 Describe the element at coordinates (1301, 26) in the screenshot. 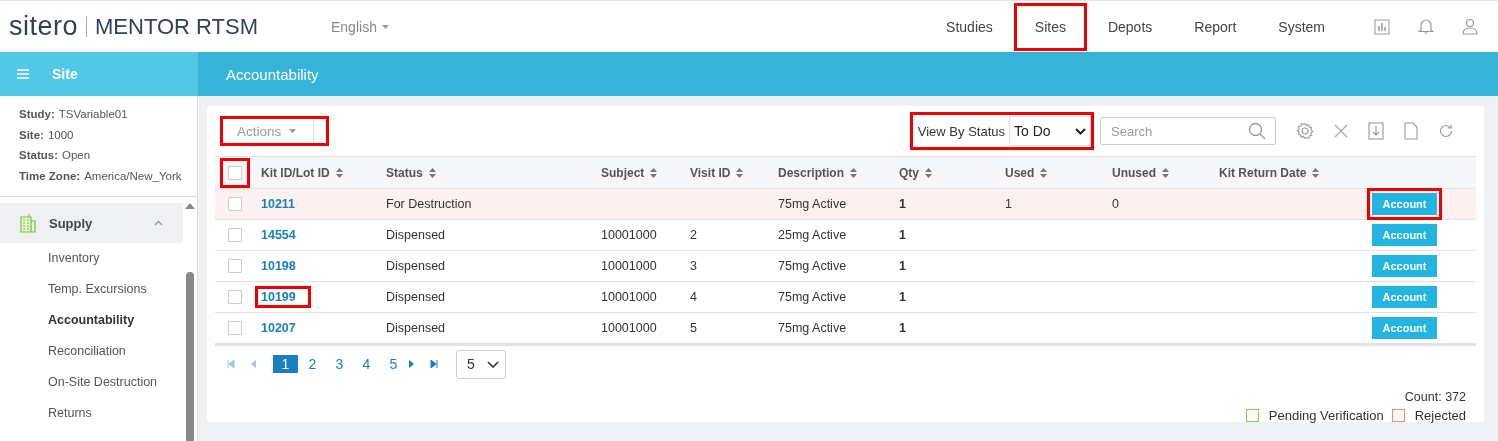

I see `nav-link: System` at that location.